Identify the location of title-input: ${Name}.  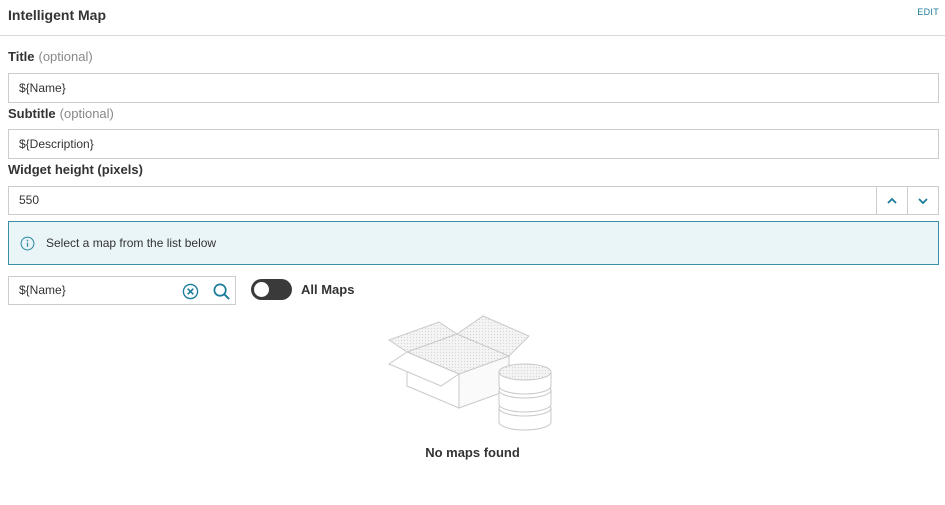
(473, 88).